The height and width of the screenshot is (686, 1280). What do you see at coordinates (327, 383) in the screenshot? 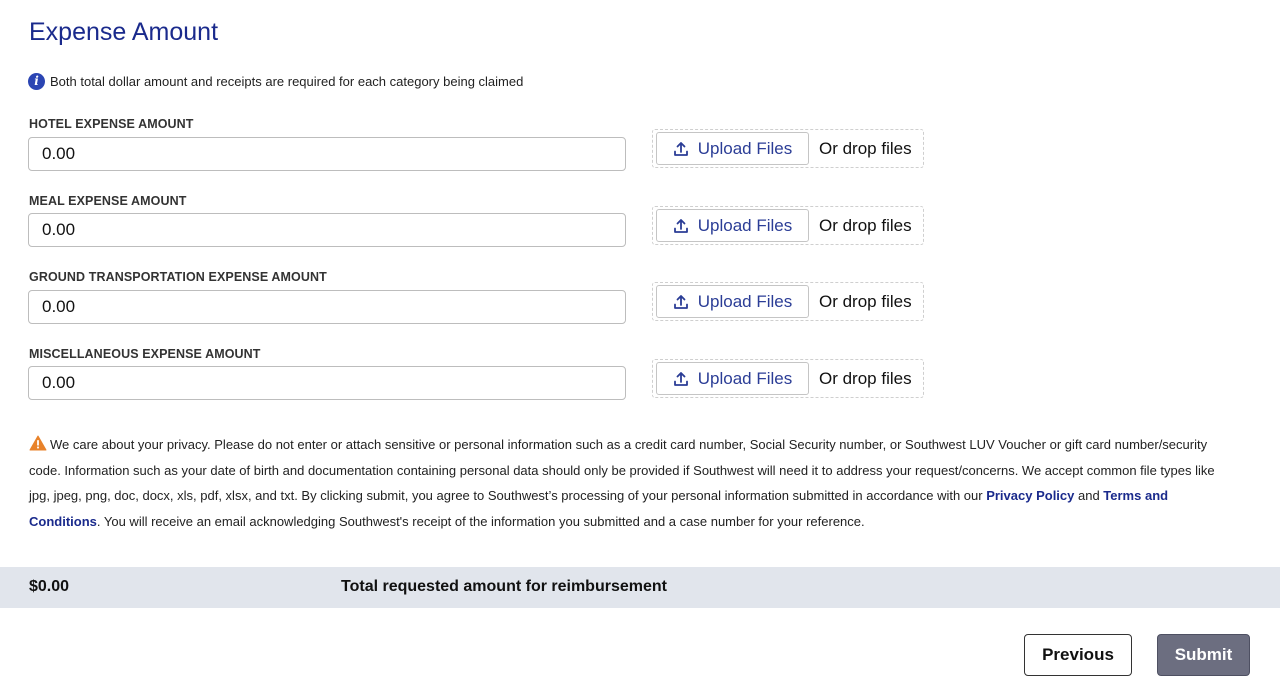
I see `miscellaneous-expense-input` at bounding box center [327, 383].